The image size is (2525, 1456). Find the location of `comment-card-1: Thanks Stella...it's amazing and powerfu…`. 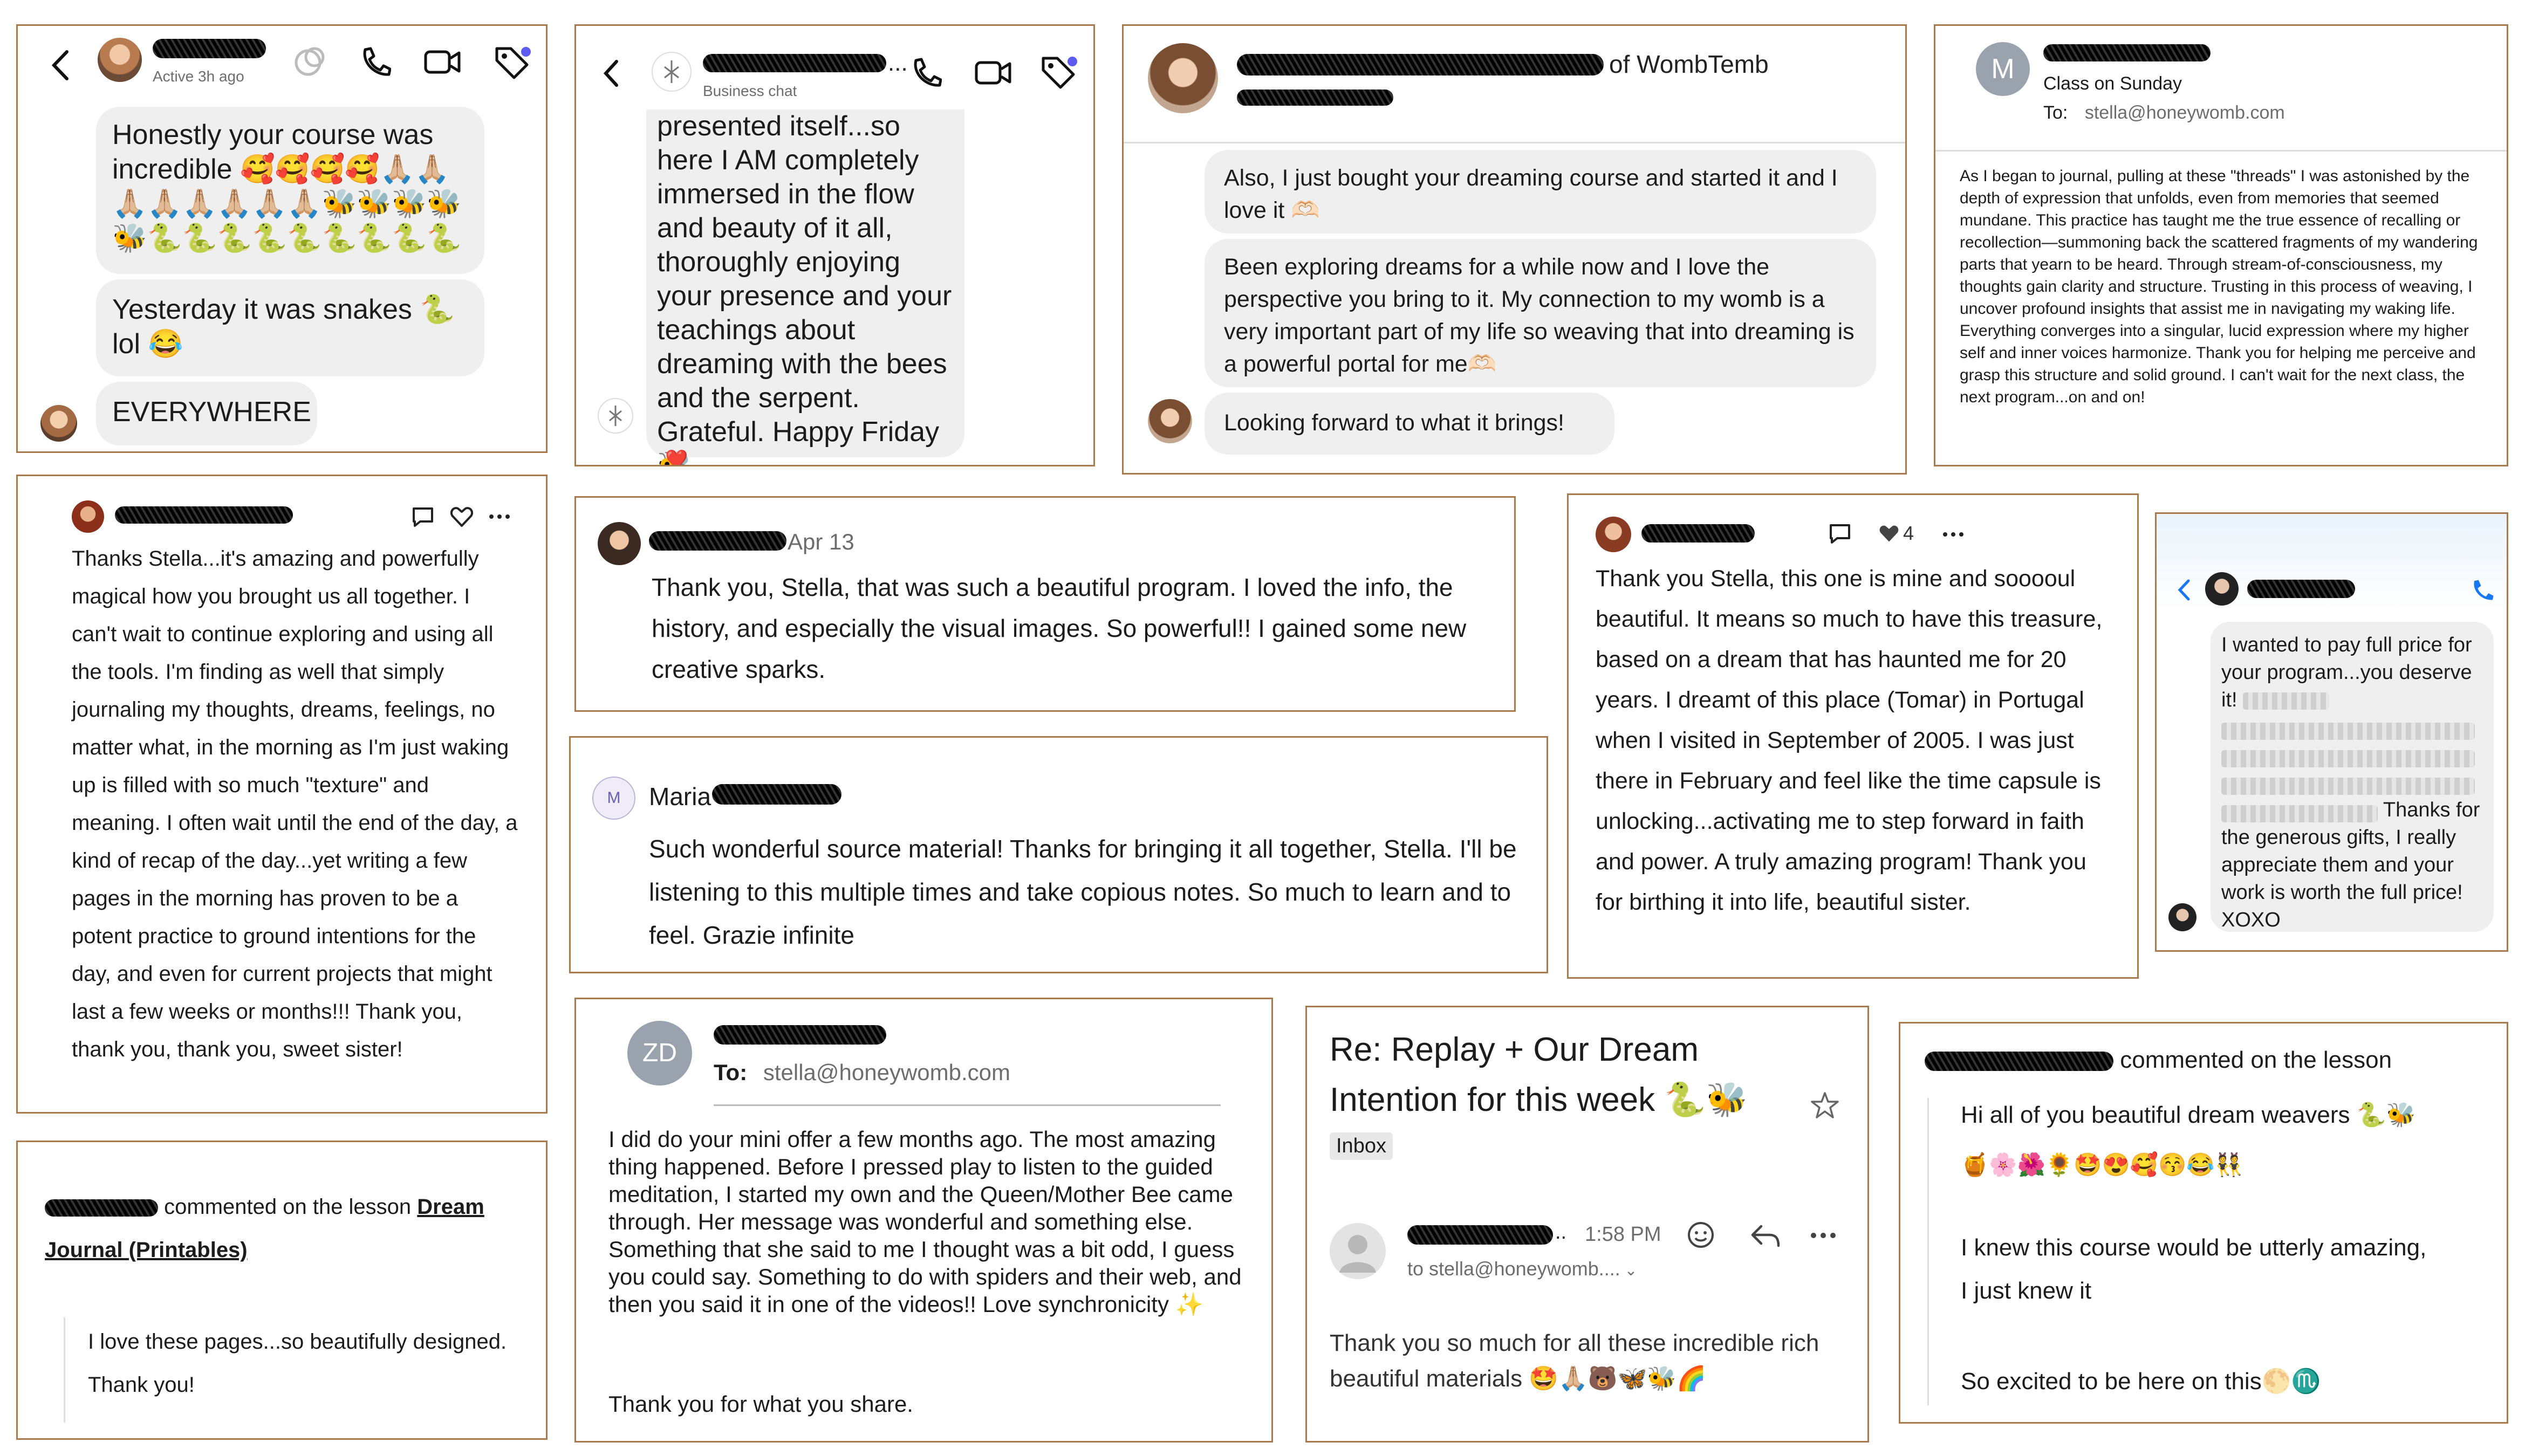

comment-card-1: Thanks Stella...it's amazing and powerfu… is located at coordinates (282, 794).